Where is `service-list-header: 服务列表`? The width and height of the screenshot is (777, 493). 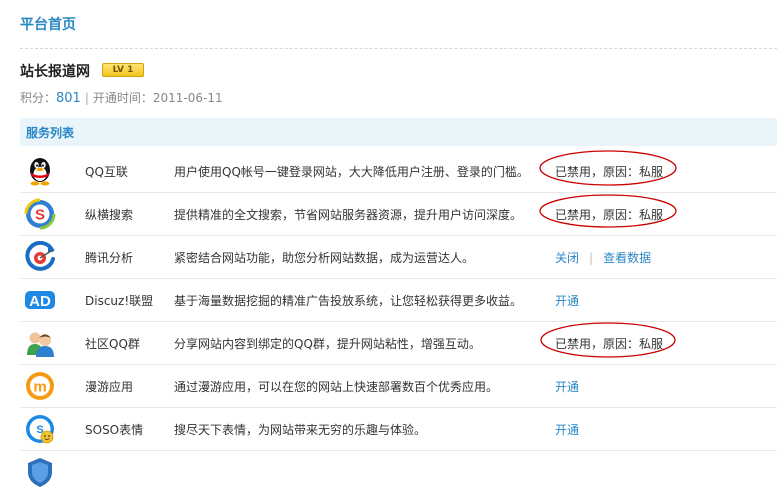
service-list-header: 服务列表 is located at coordinates (398, 132).